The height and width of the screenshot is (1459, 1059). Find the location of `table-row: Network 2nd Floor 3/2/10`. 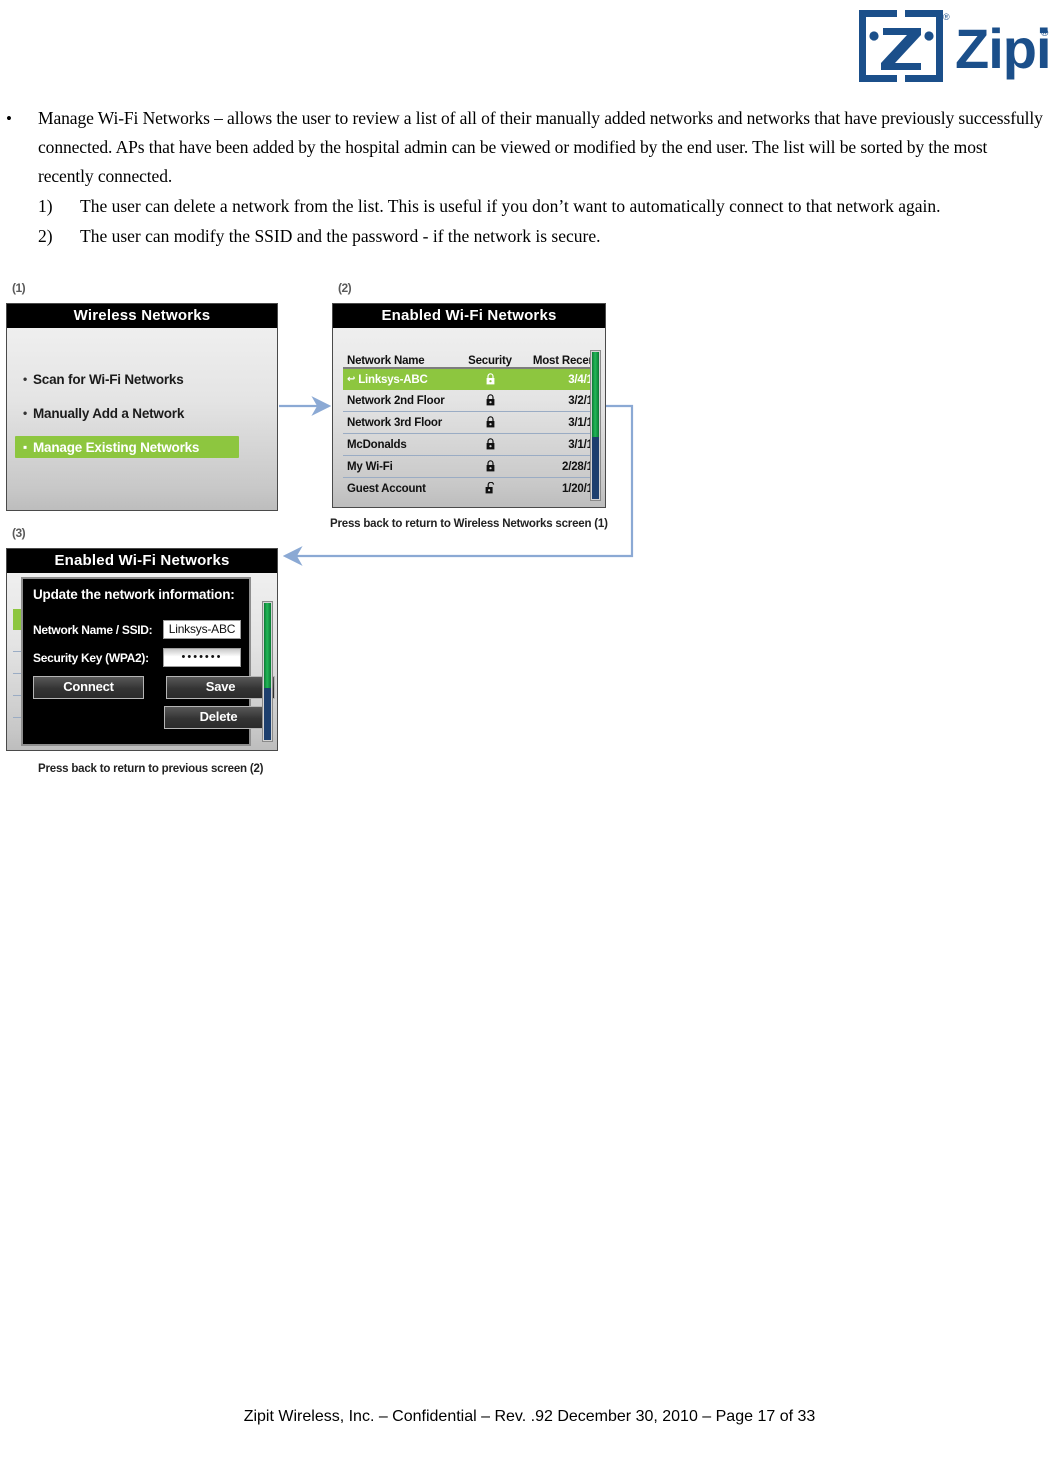

table-row: Network 2nd Floor 3/2/10 is located at coordinates (471, 401).